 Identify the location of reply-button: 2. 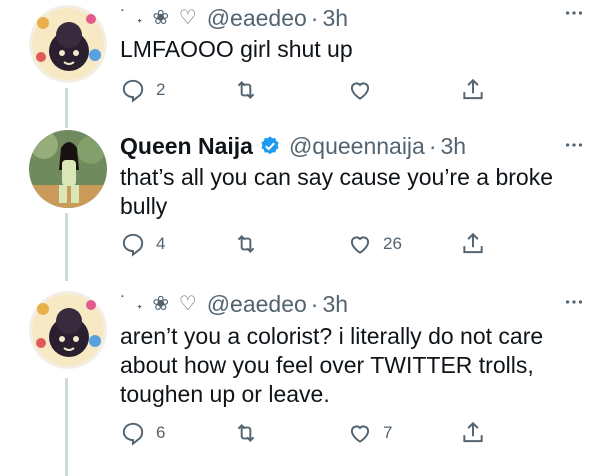
(142, 90).